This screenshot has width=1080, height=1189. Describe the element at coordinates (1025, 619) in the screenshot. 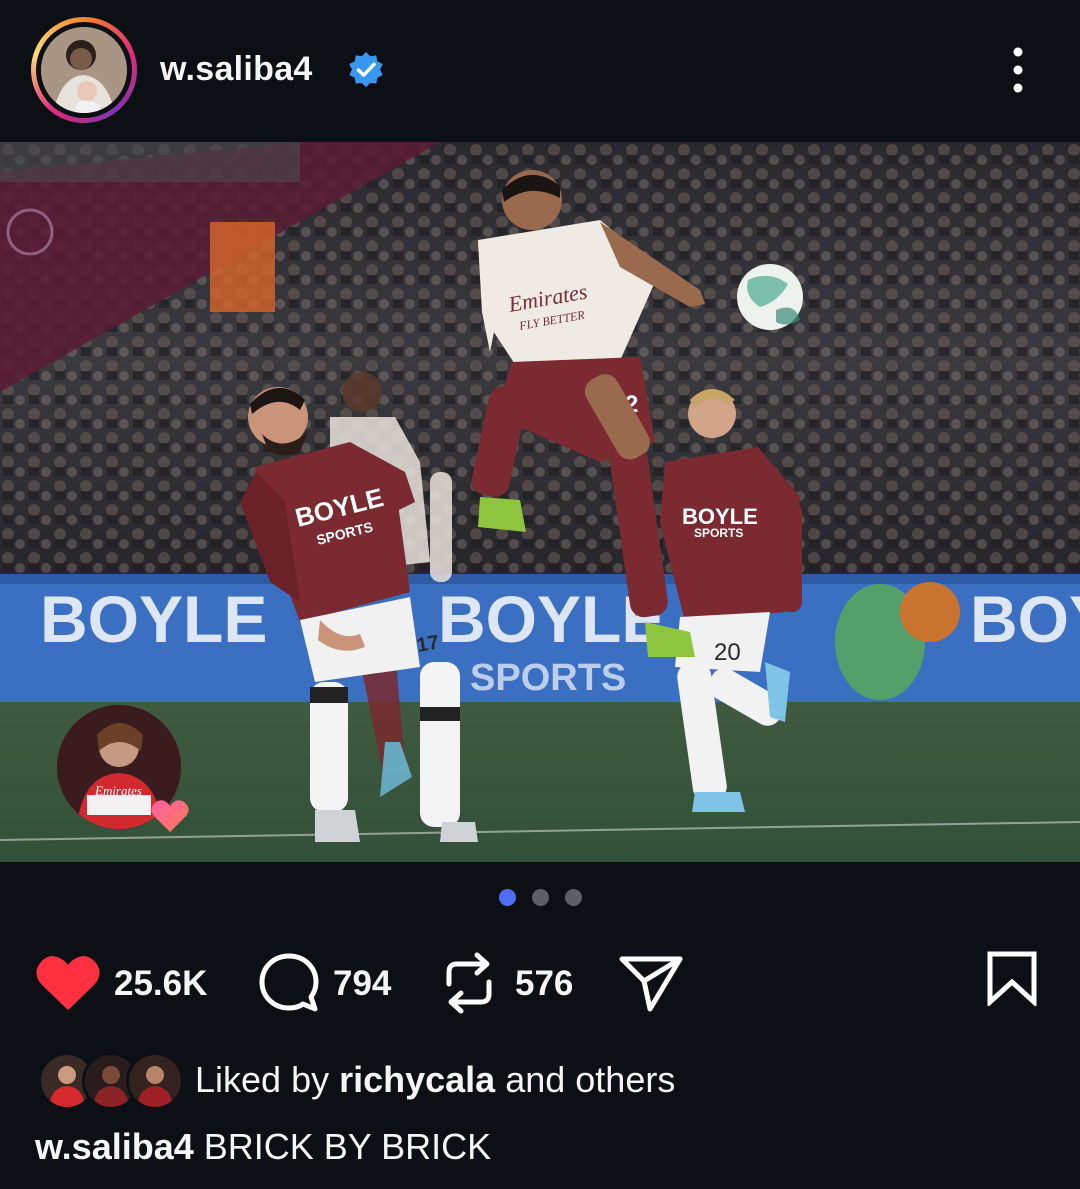

I see `ad-board-text-4: BOYLE` at that location.